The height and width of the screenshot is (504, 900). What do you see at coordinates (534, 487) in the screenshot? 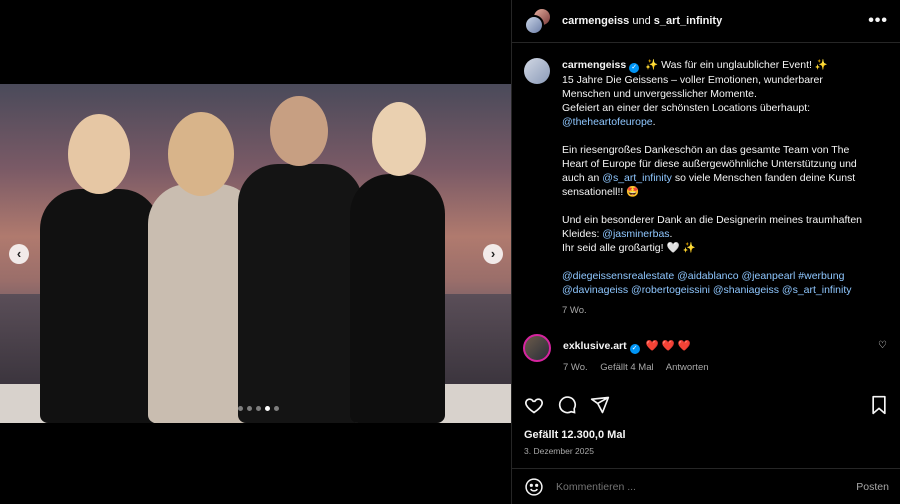
I see `emoji-icon` at bounding box center [534, 487].